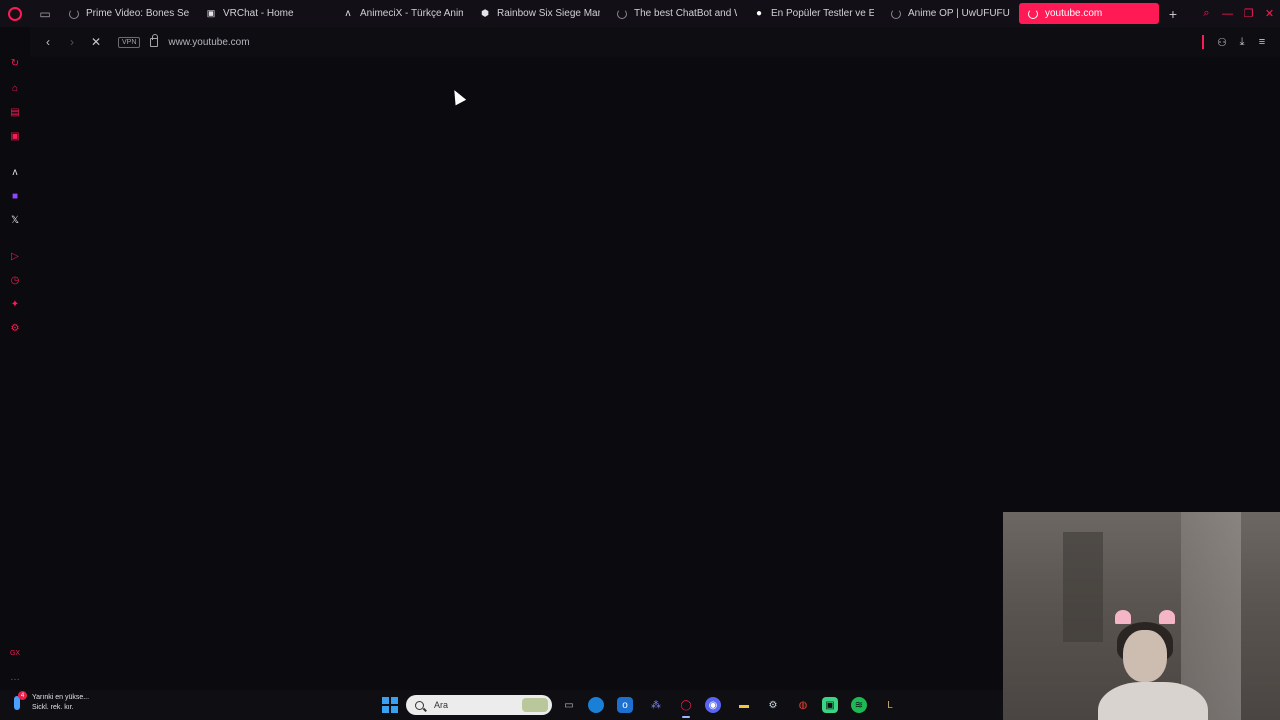 This screenshot has height=720, width=1280. What do you see at coordinates (15, 112) in the screenshot?
I see `gx-hot-tabs-icon: ▤` at bounding box center [15, 112].